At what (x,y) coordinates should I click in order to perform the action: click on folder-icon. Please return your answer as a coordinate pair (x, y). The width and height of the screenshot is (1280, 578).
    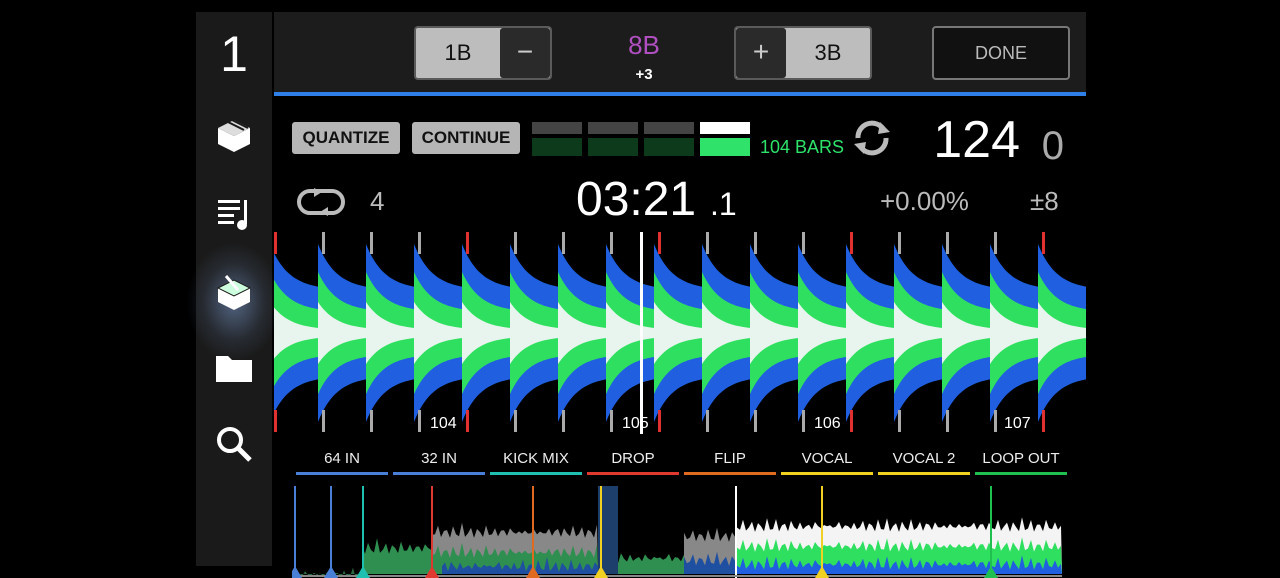
    Looking at the image, I should click on (234, 368).